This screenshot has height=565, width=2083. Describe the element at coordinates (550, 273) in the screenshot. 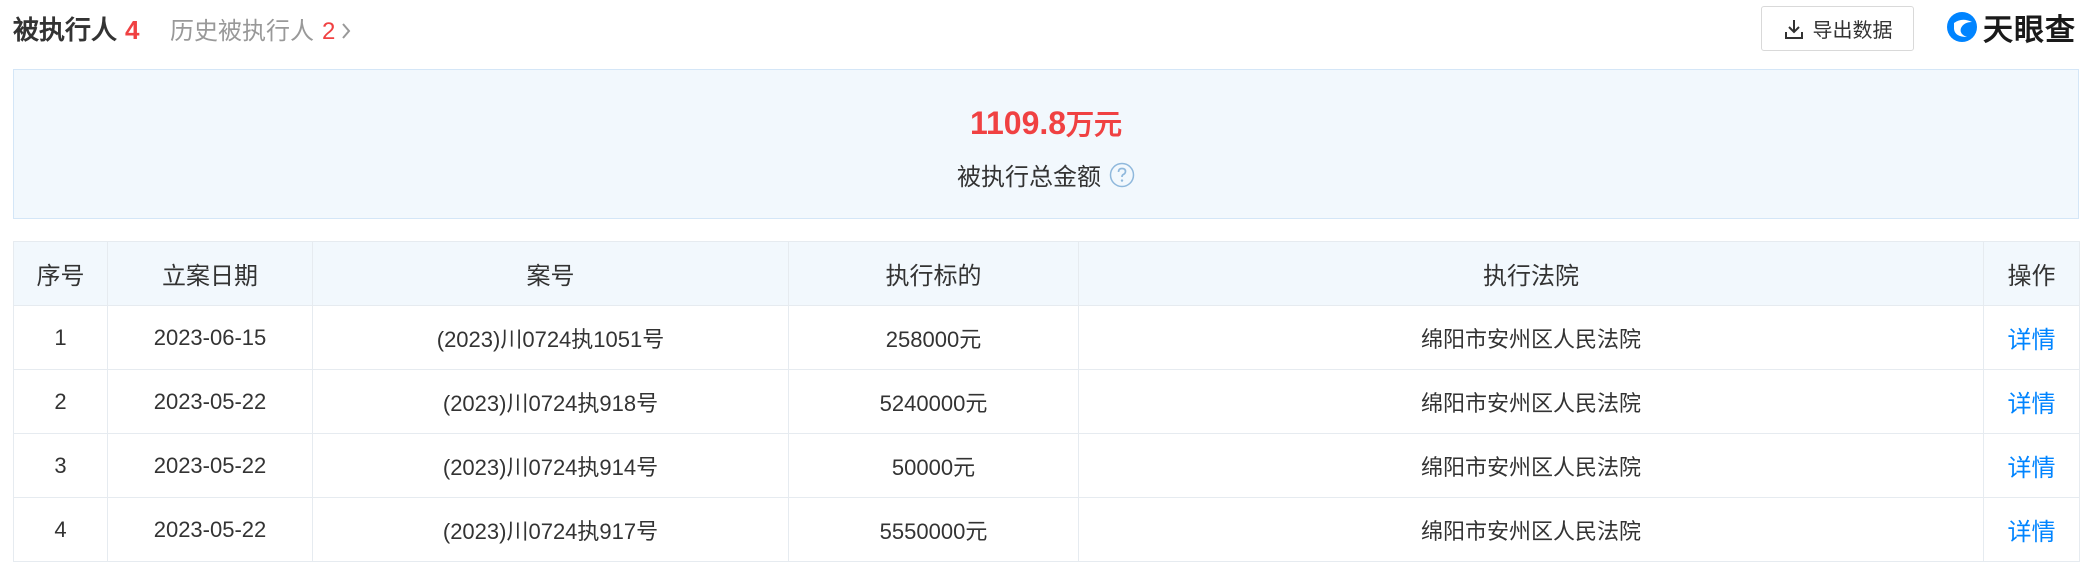

I see `column-header-case-number: 案号` at that location.